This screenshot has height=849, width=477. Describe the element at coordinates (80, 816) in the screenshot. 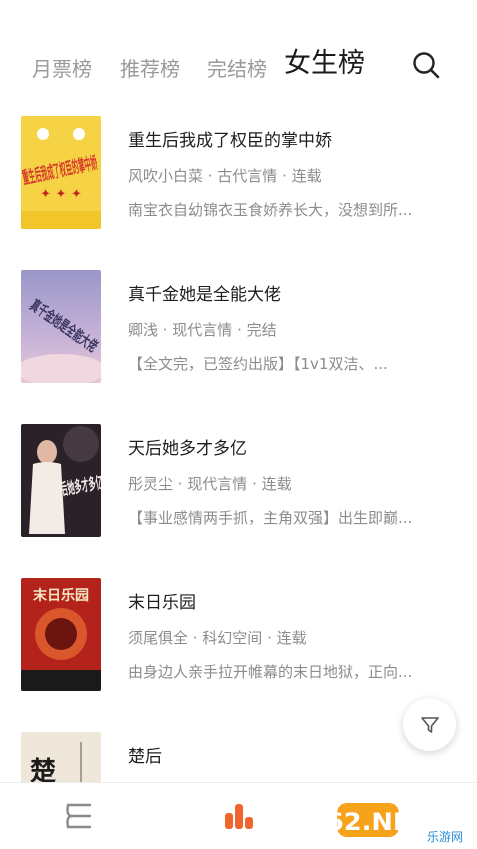

I see `bookshelf-icon` at that location.